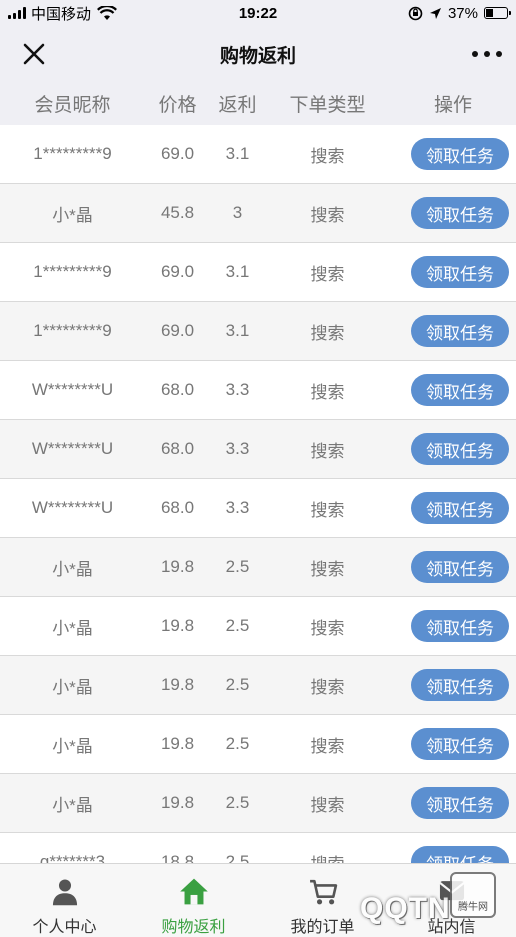 The width and height of the screenshot is (516, 937). I want to click on cart-icon, so click(323, 892).